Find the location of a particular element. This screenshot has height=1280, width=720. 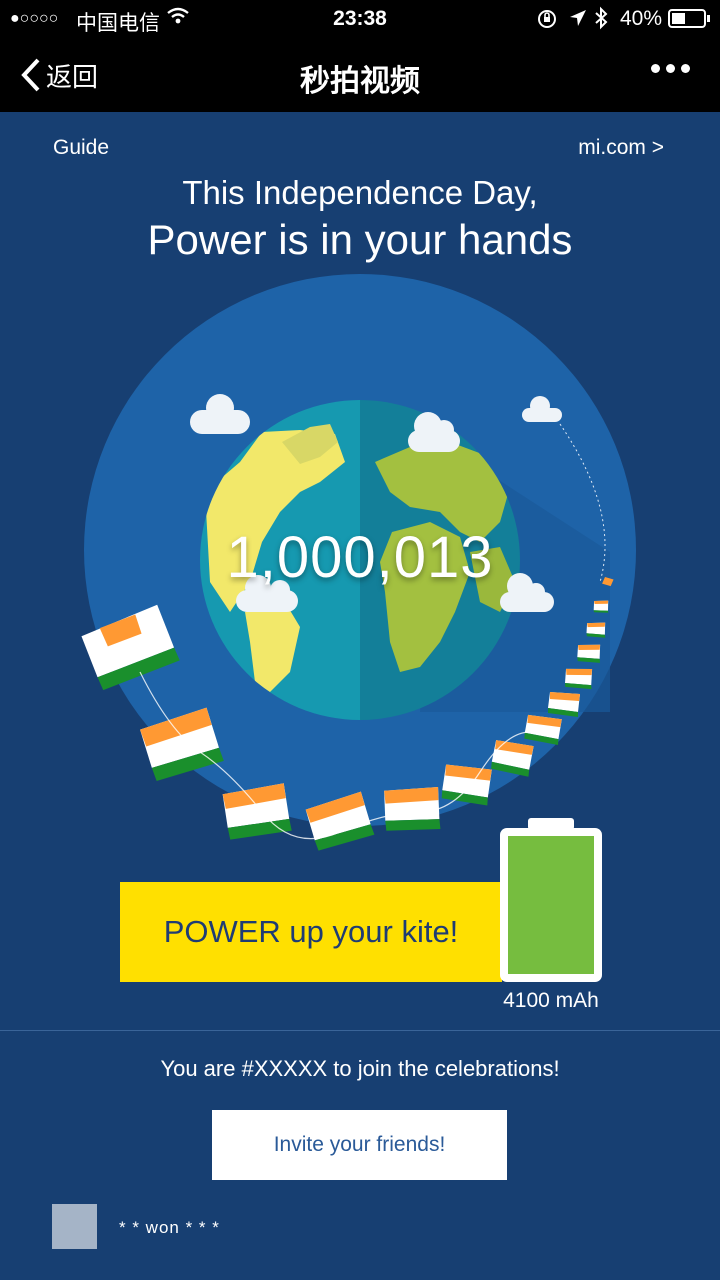

location-icon is located at coordinates (578, 21).